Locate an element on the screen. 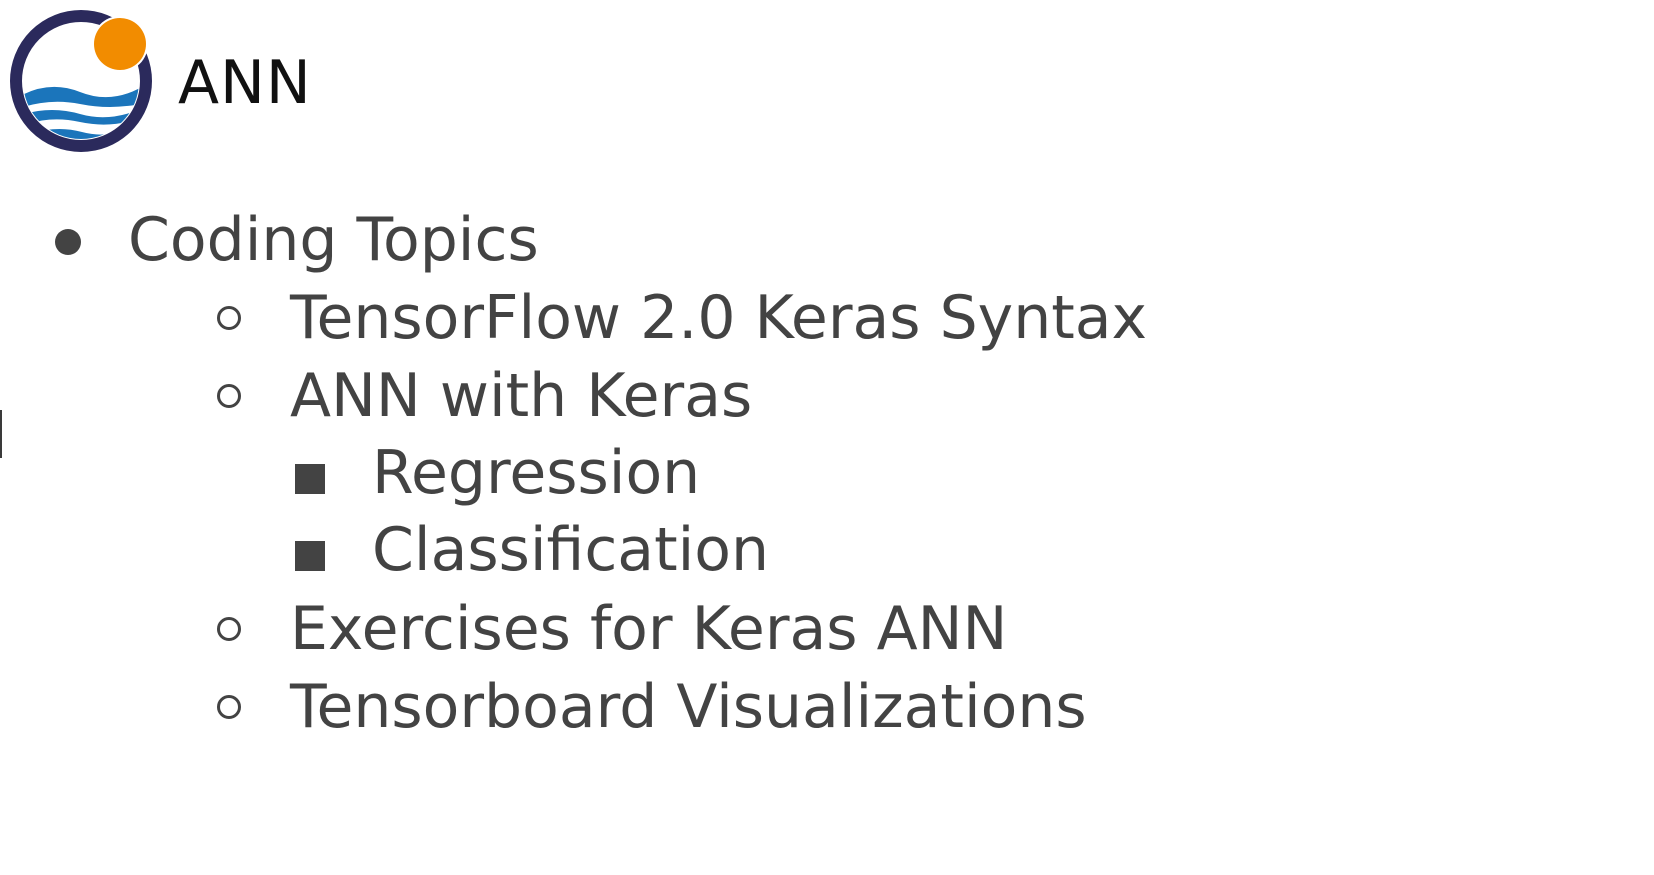 This screenshot has width=1654, height=875. outline-item: TensorFlow 2.0 Keras Syntax is located at coordinates (719, 318).